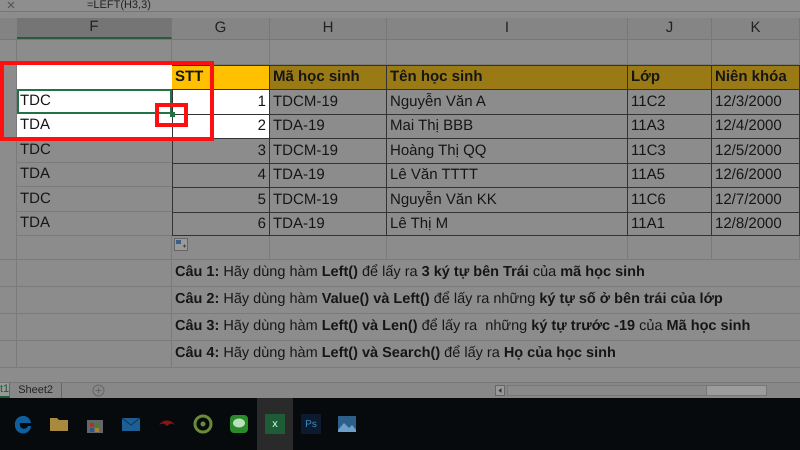 This screenshot has width=800, height=450. Describe the element at coordinates (670, 174) in the screenshot. I see `table-cell: 11A5` at that location.